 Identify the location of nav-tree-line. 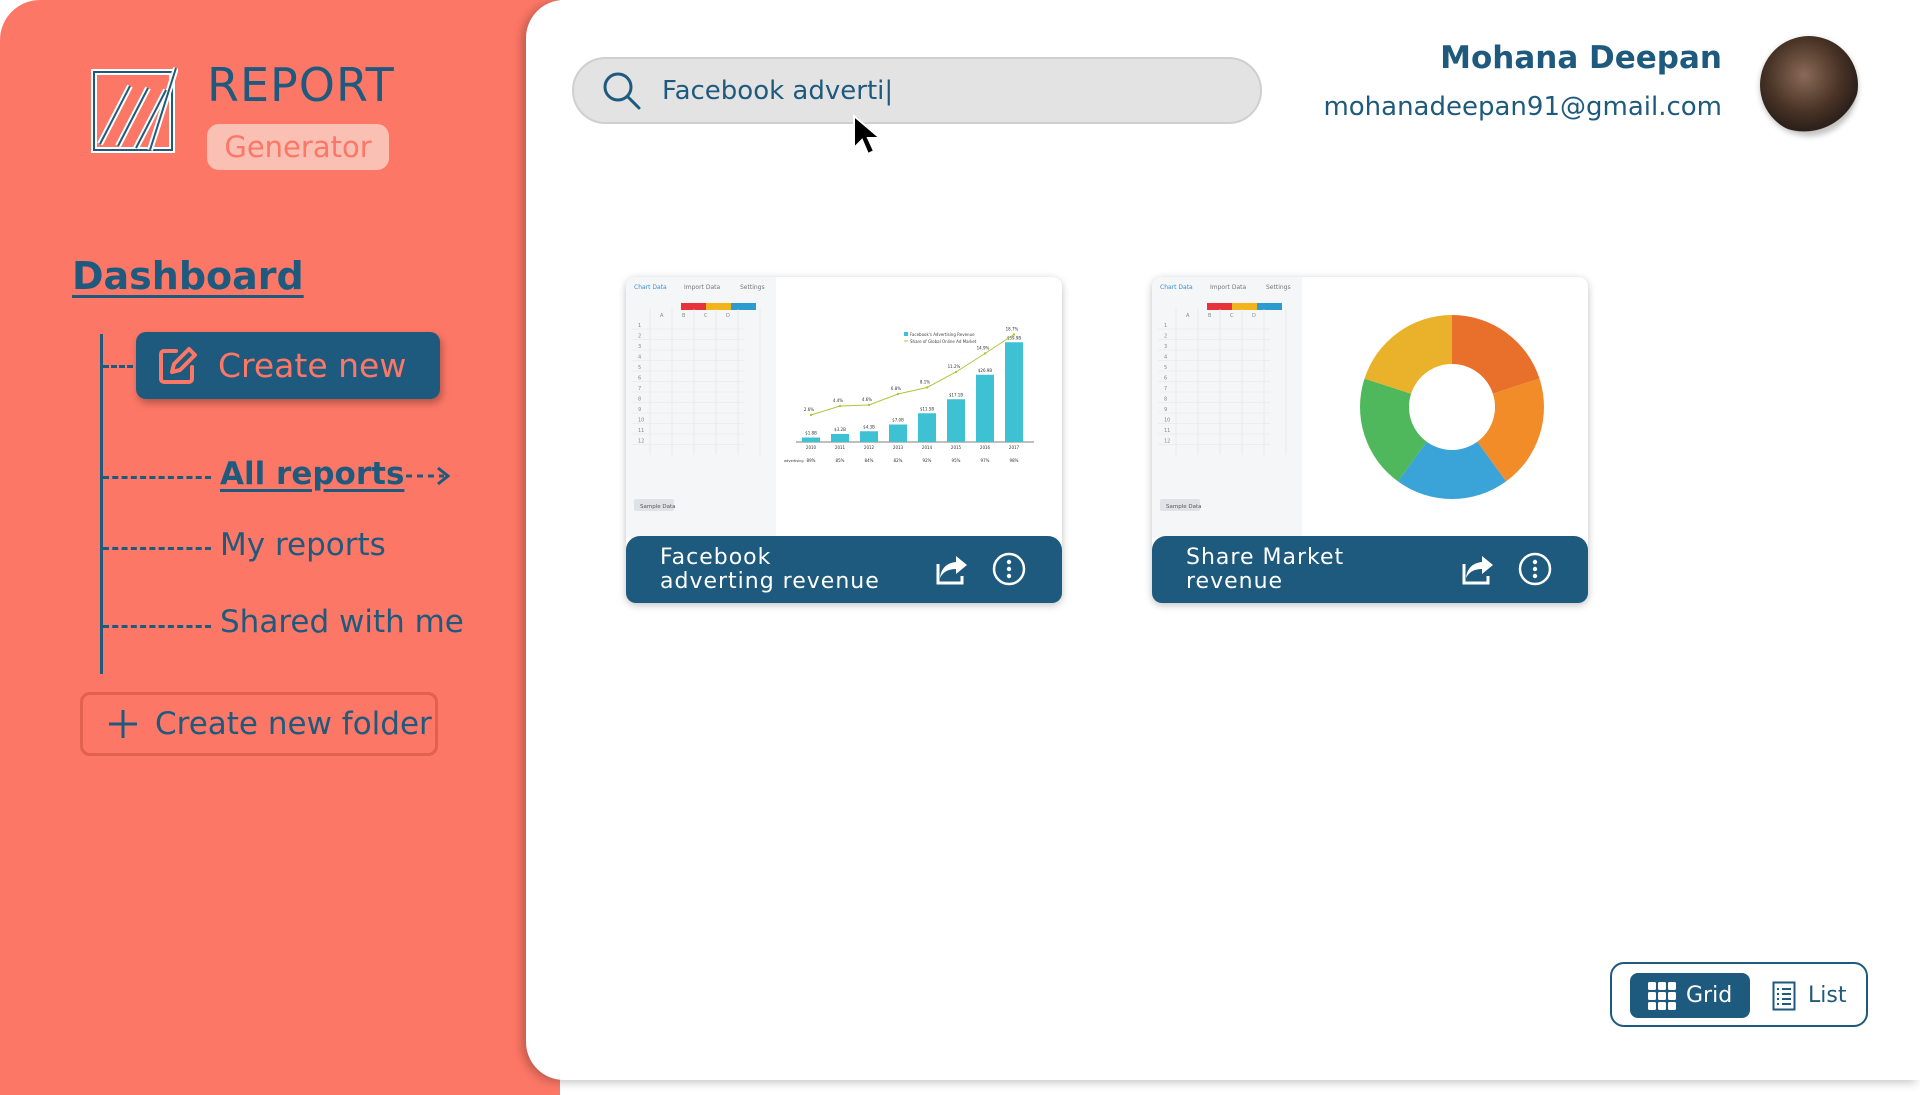
(101, 504).